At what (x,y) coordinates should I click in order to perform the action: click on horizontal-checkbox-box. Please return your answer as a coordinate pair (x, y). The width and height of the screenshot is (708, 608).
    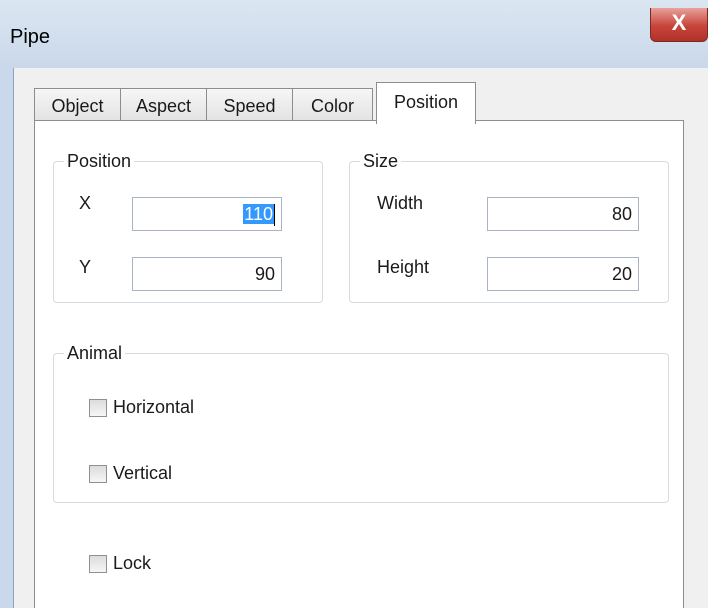
    Looking at the image, I should click on (98, 407).